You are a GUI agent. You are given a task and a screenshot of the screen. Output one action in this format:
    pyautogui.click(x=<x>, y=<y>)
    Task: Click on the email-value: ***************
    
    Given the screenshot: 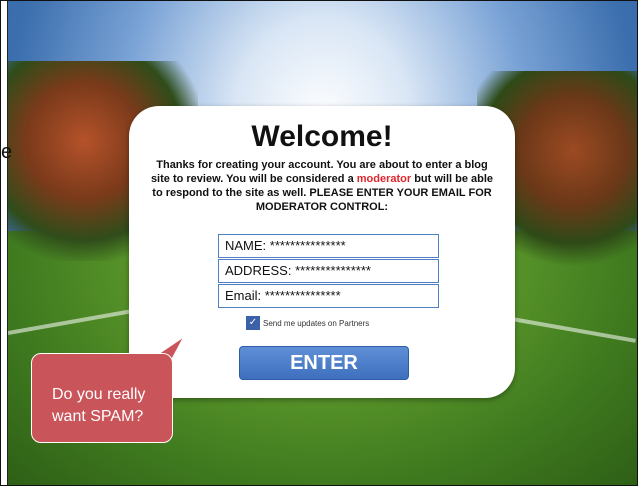 What is the action you would take?
    pyautogui.click(x=302, y=295)
    